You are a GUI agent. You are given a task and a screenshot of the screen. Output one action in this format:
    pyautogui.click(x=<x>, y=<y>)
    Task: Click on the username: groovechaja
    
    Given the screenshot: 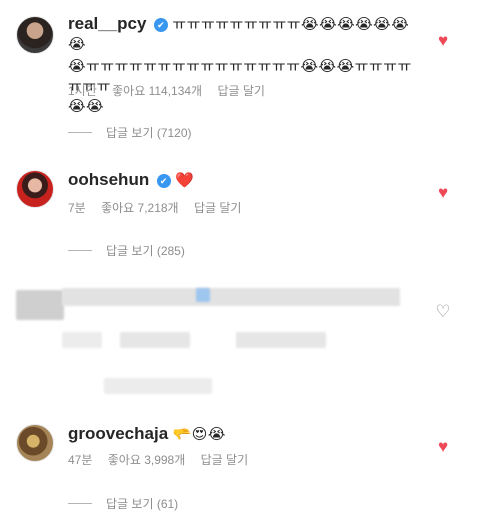 What is the action you would take?
    pyautogui.click(x=118, y=433)
    